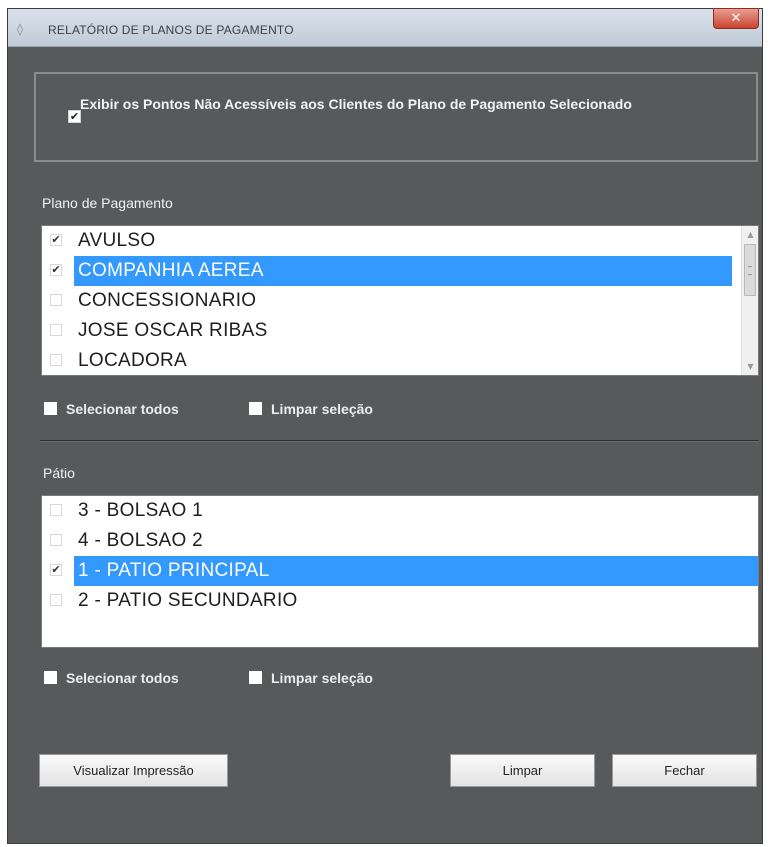 The image size is (772, 847). I want to click on list-item-bolsao-1: 3 - BOLSAO 1, so click(400, 511).